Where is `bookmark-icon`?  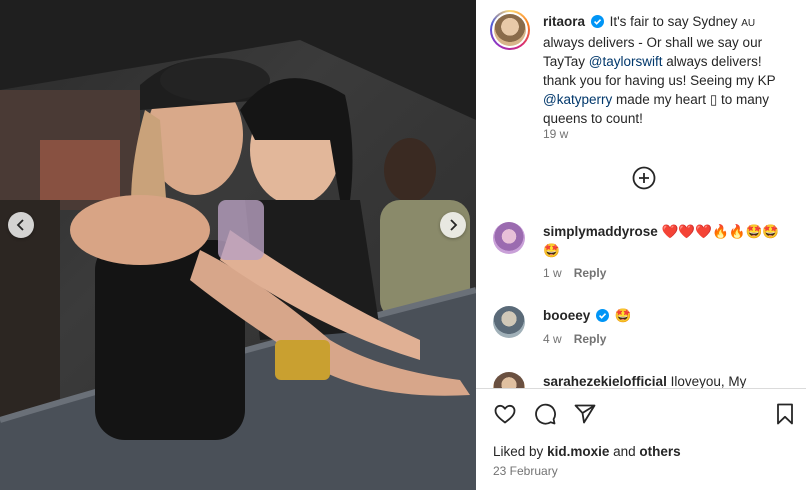
bookmark-icon is located at coordinates (785, 414).